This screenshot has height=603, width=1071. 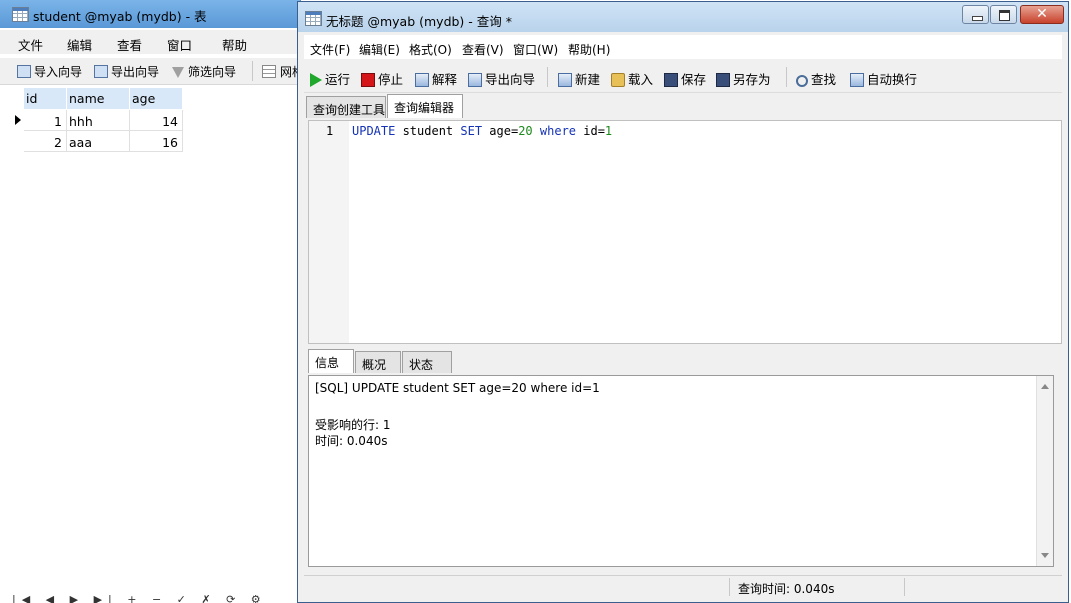 What do you see at coordinates (330, 78) in the screenshot?
I see `run-button: 运行` at bounding box center [330, 78].